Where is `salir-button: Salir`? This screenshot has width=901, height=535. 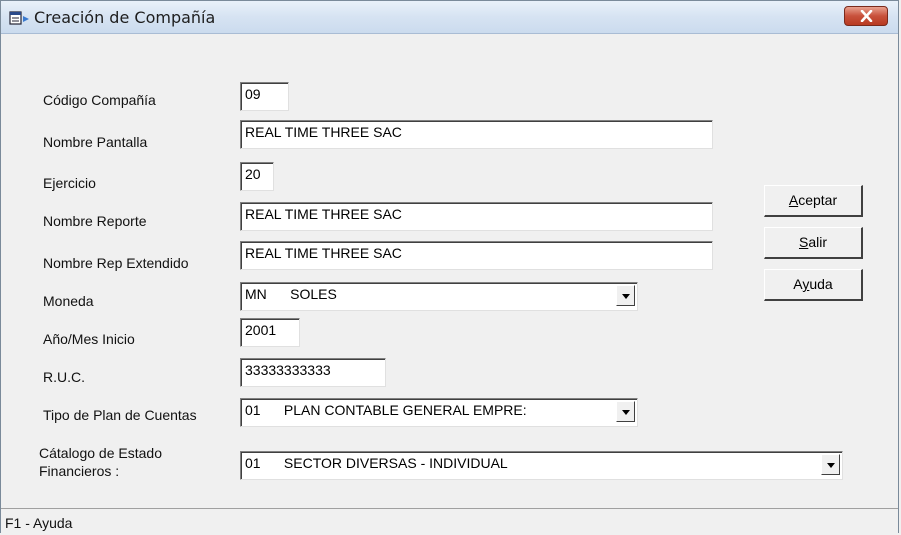
salir-button: Salir is located at coordinates (813, 243).